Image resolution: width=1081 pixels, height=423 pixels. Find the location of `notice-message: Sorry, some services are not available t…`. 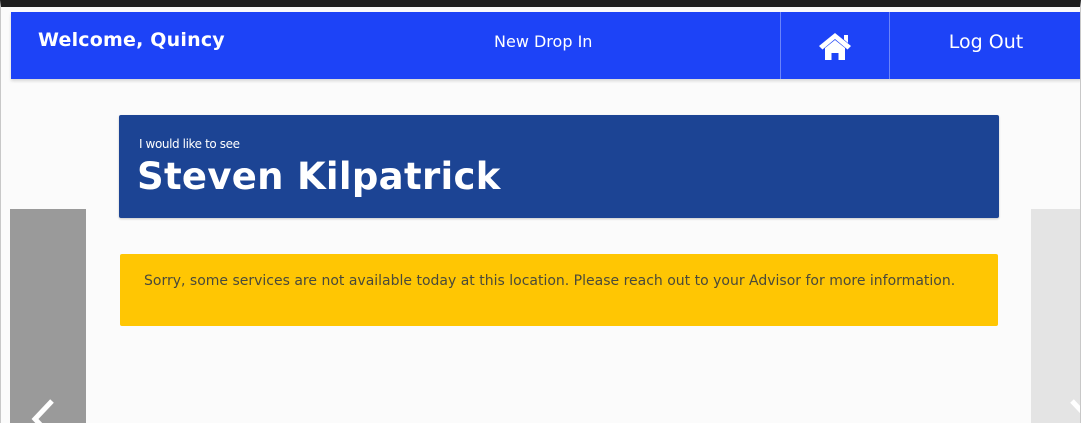

notice-message: Sorry, some services are not available t… is located at coordinates (550, 281).